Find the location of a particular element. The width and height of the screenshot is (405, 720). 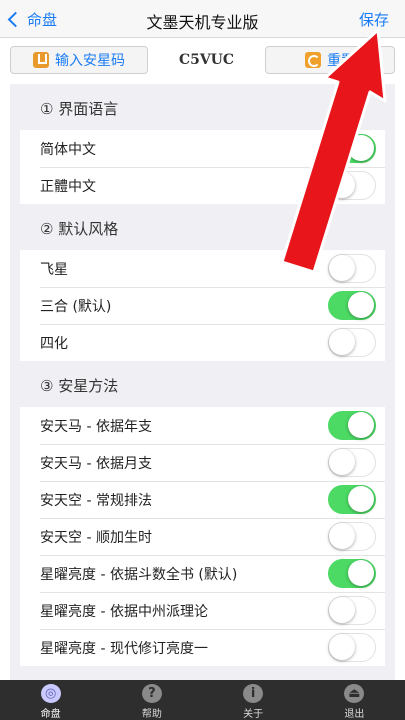

setting-label: 四化 is located at coordinates (54, 343).